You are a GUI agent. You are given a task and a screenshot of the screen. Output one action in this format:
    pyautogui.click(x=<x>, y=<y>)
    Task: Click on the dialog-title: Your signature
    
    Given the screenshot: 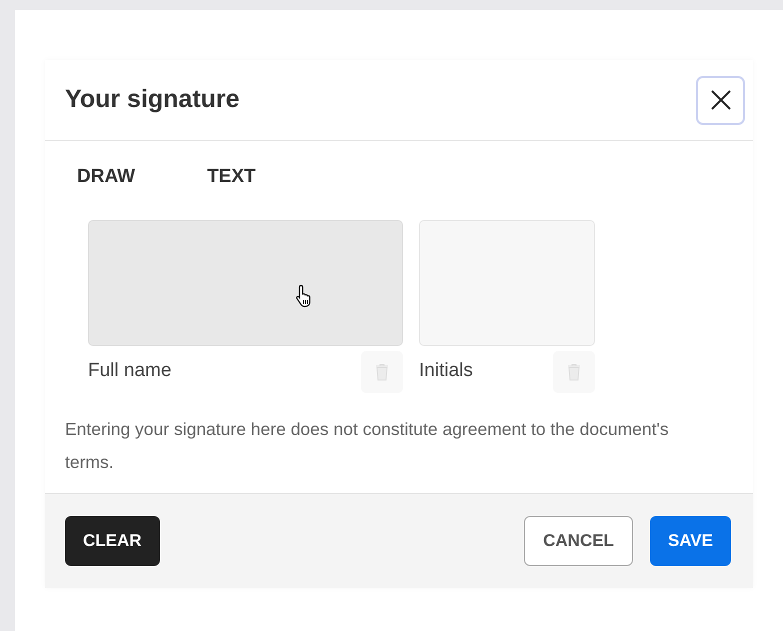 What is the action you would take?
    pyautogui.click(x=152, y=100)
    